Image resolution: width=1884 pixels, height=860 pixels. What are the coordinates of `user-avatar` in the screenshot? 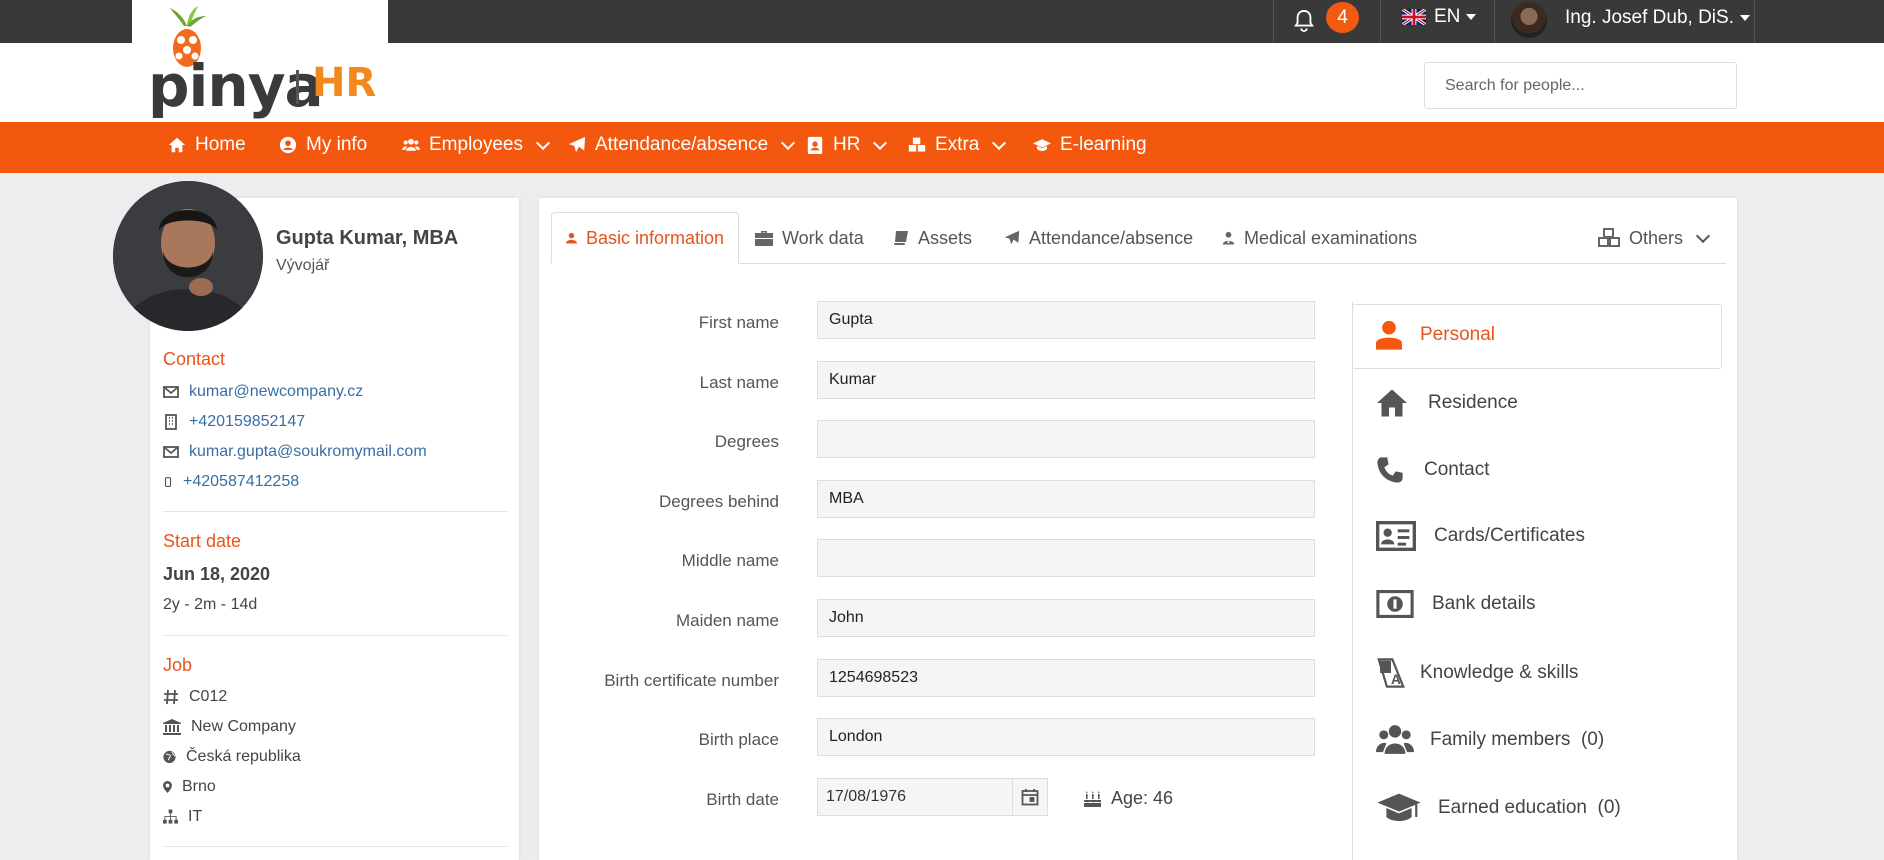 It's located at (1529, 20).